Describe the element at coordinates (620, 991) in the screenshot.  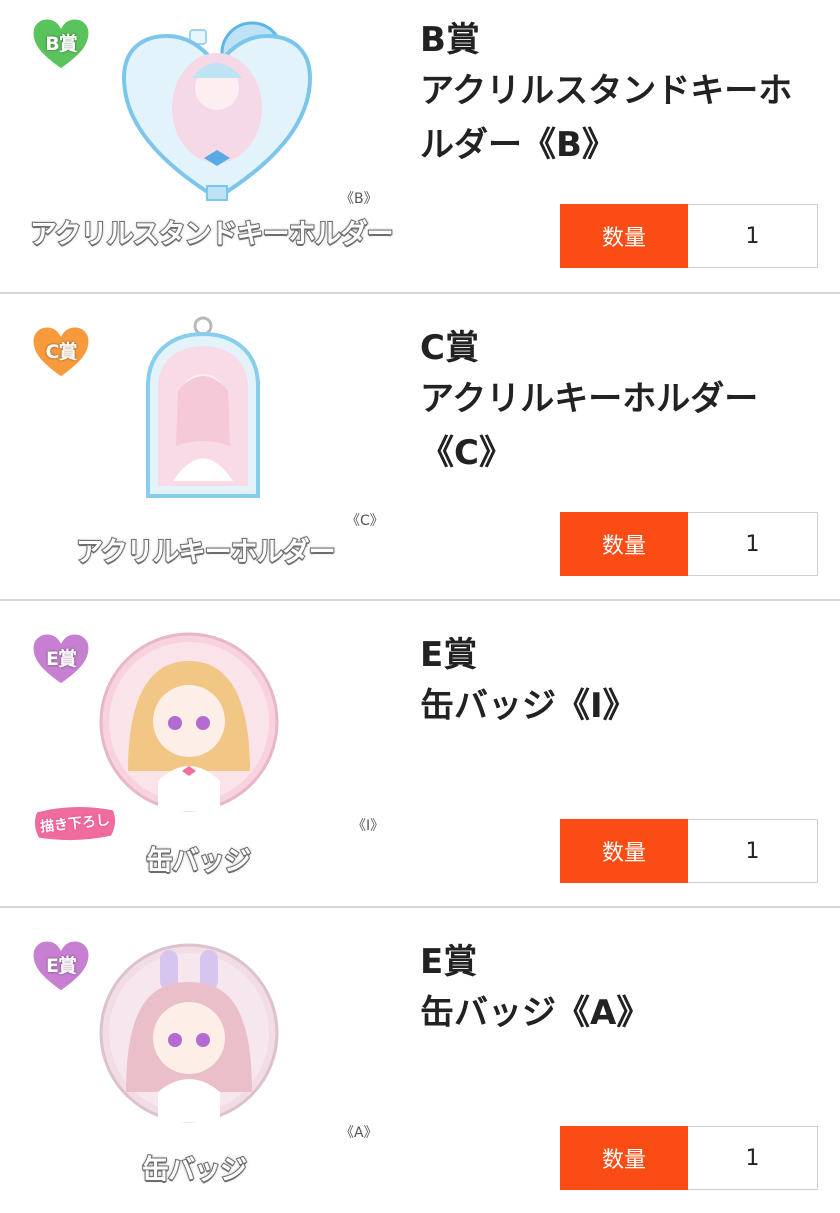
I see `prize-info: E賞 缶バッジ《A》` at that location.